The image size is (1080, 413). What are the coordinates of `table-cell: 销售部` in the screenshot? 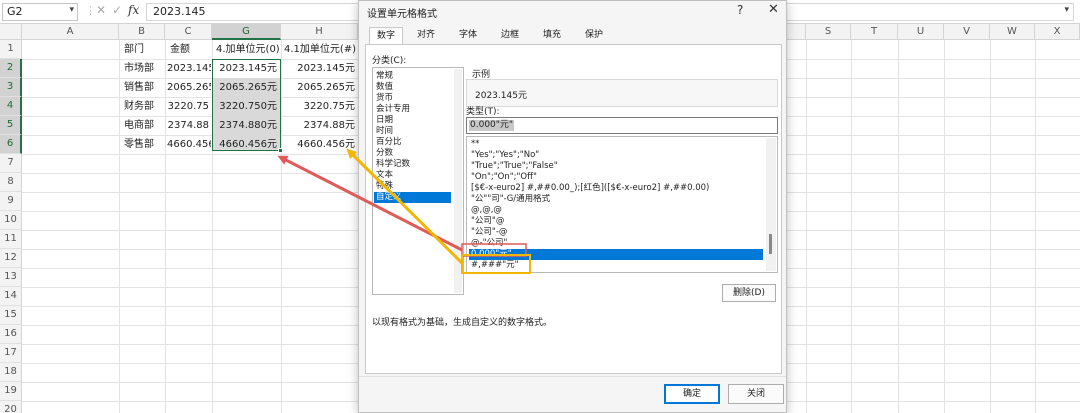 It's located at (143, 87).